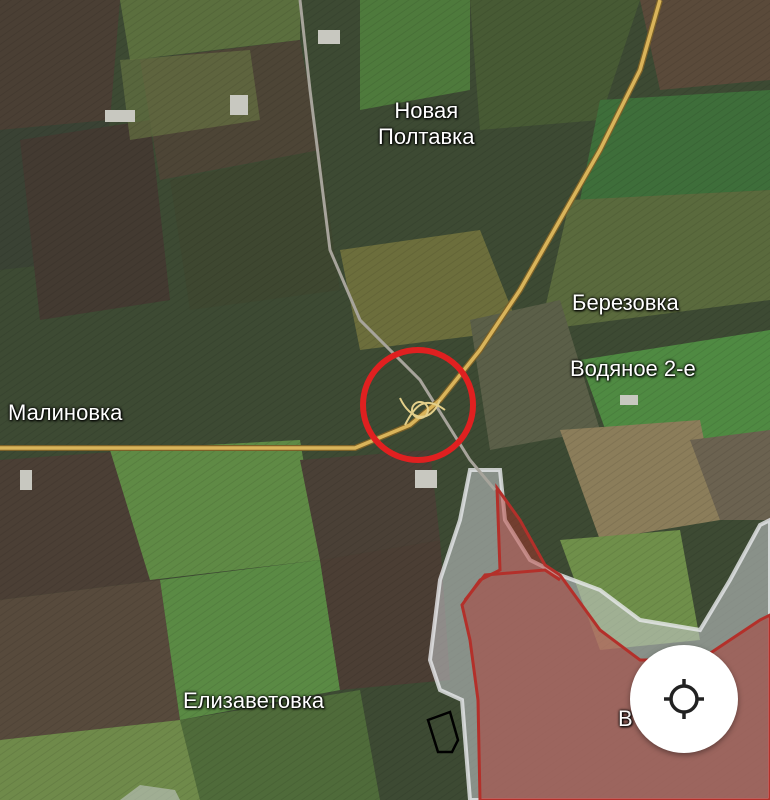 The height and width of the screenshot is (800, 770). What do you see at coordinates (426, 123) in the screenshot?
I see `place-label-novaya-poltavka: Новая Полтавка` at bounding box center [426, 123].